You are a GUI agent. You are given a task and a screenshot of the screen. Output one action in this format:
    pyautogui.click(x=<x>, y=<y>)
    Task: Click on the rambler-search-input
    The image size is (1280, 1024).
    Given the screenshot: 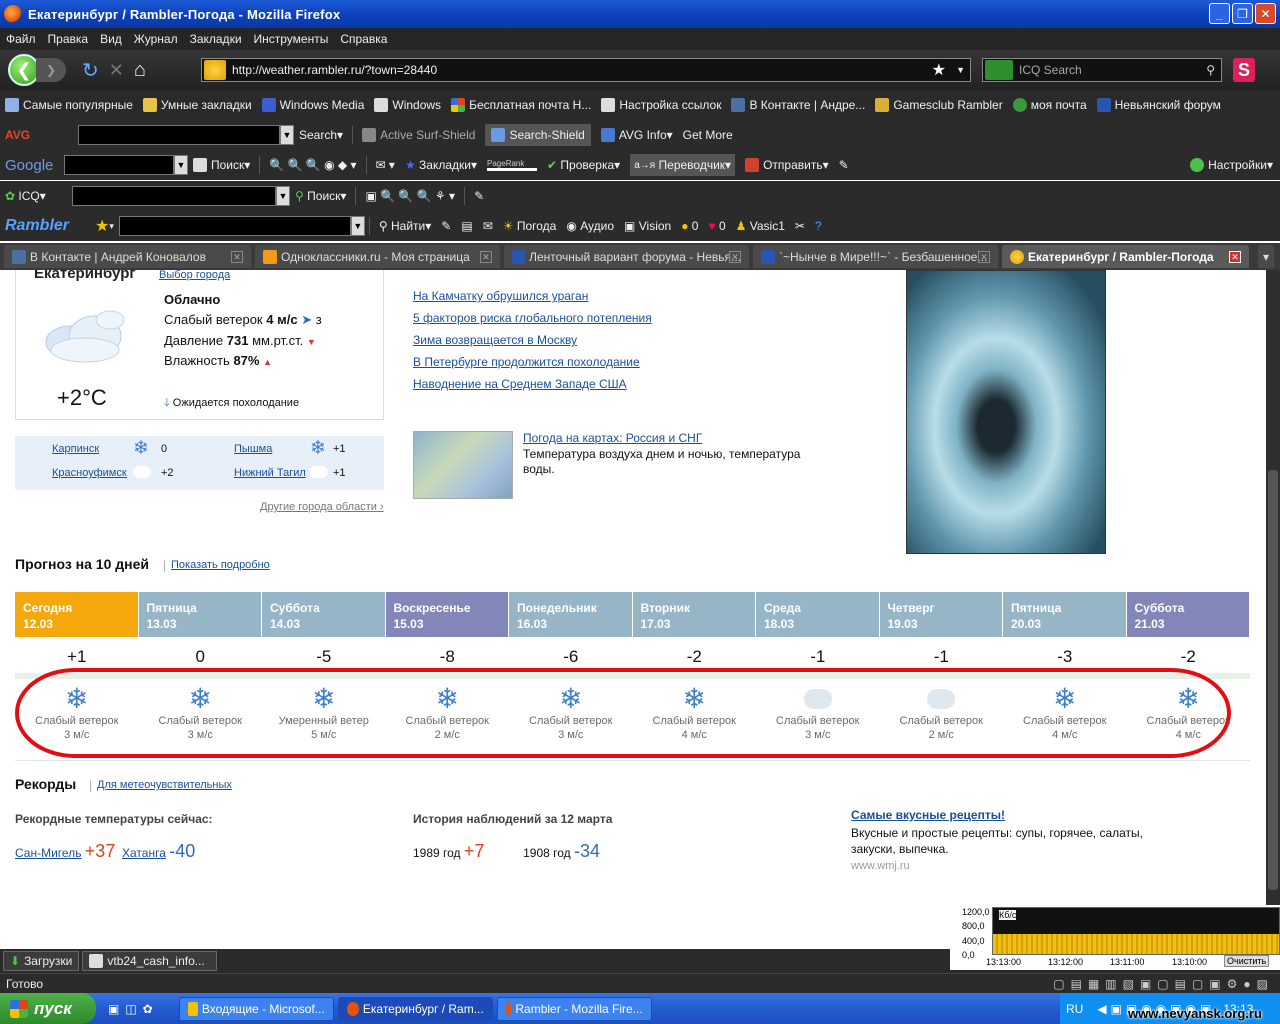 What is the action you would take?
    pyautogui.click(x=234, y=226)
    